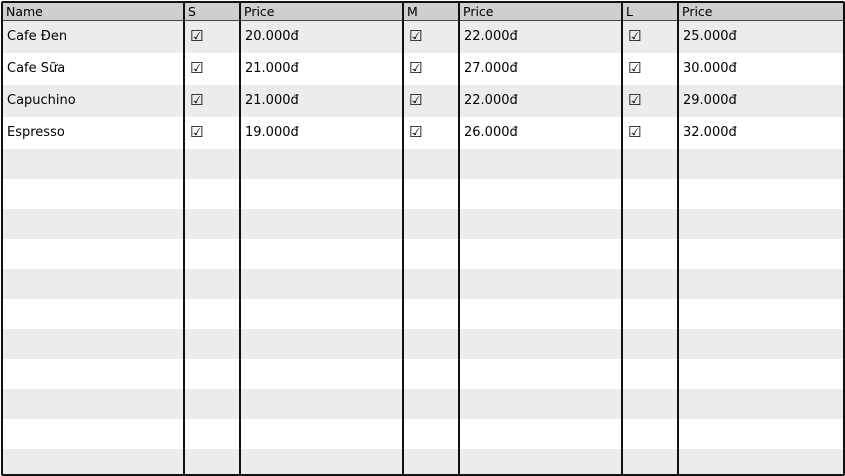  Describe the element at coordinates (322, 12) in the screenshot. I see `column-header-price-s: Price` at that location.